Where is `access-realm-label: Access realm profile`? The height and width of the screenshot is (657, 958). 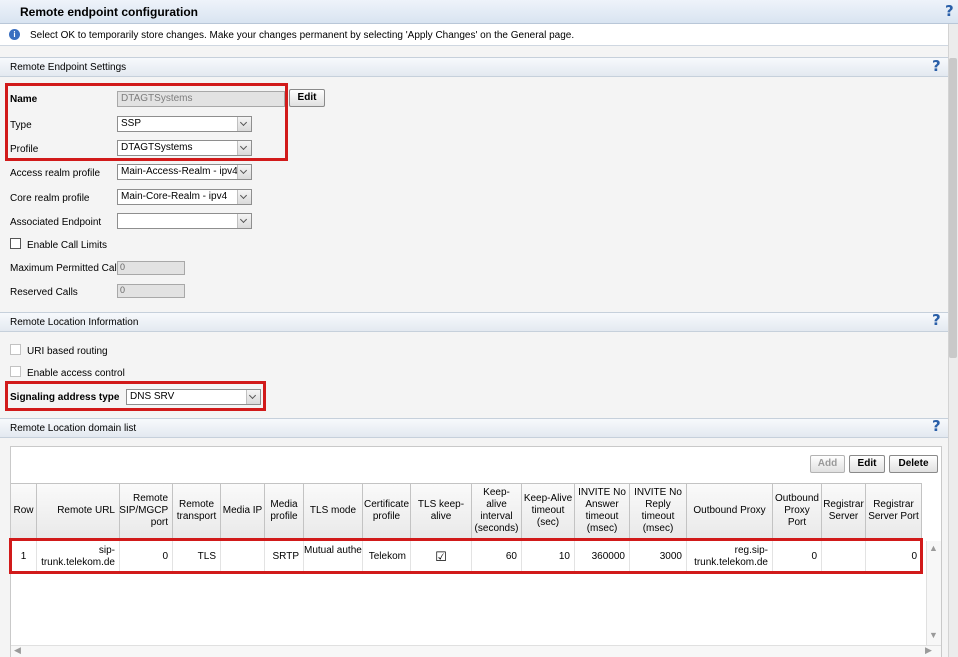 access-realm-label: Access realm profile is located at coordinates (55, 173).